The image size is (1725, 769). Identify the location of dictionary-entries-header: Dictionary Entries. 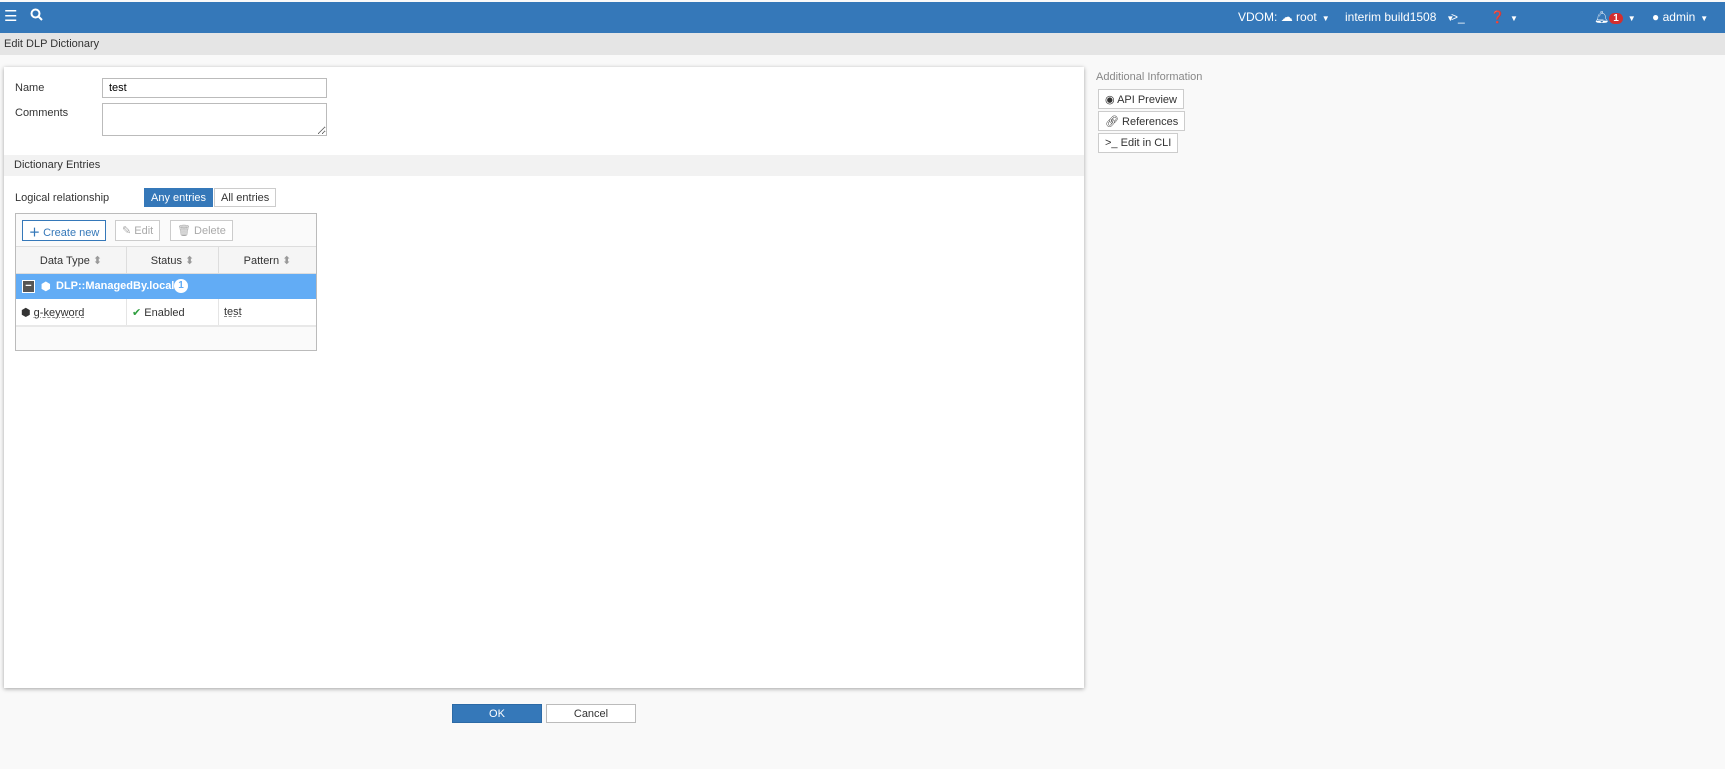
(544, 165).